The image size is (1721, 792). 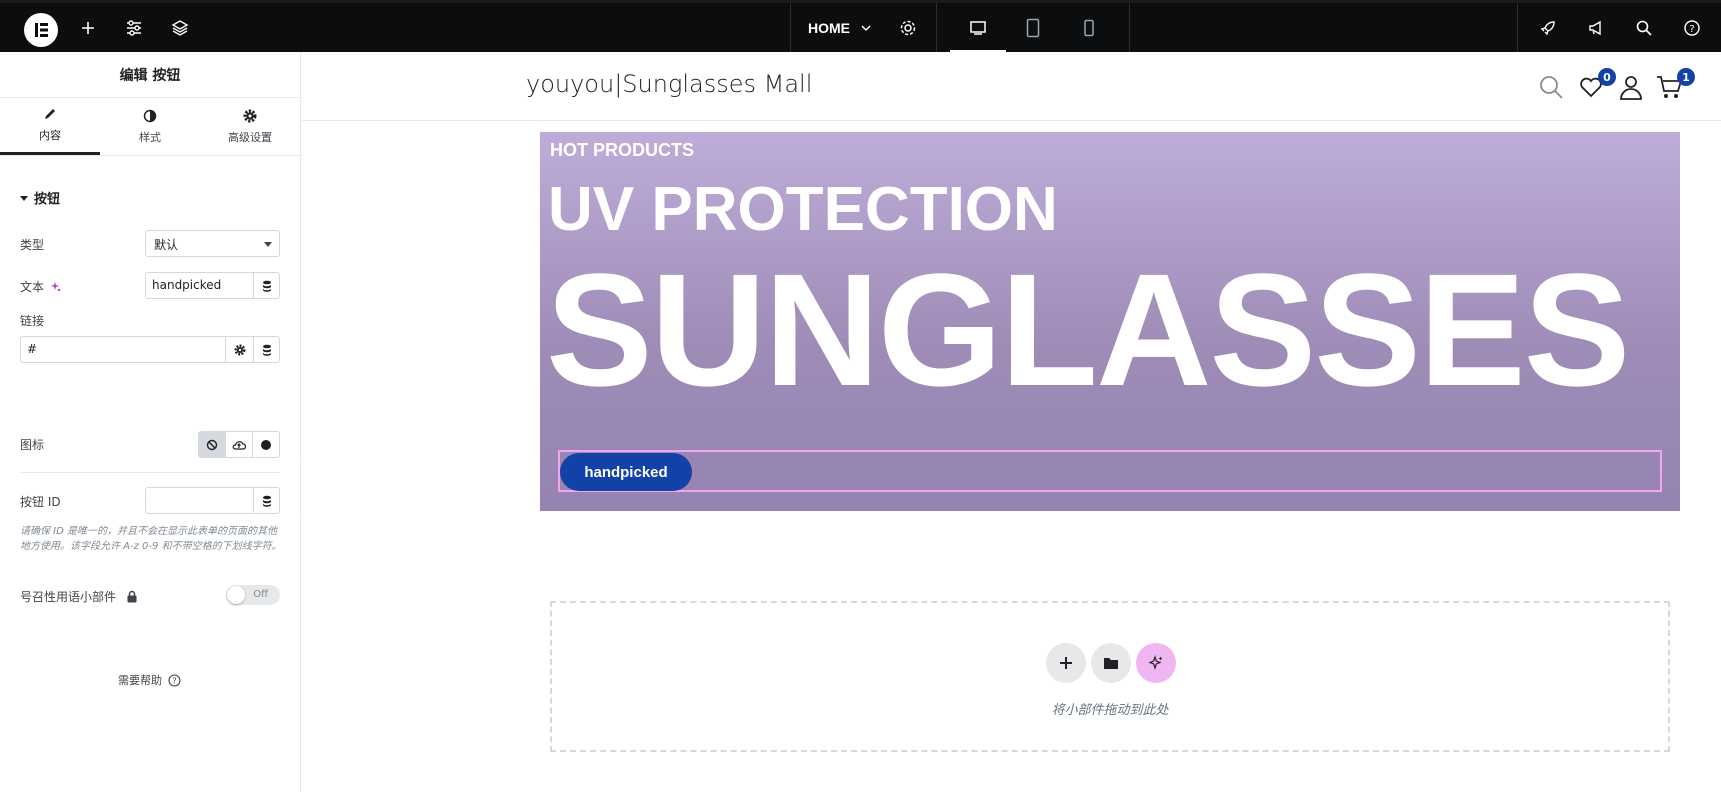 What do you see at coordinates (236, 595) in the screenshot?
I see `toggle-knob` at bounding box center [236, 595].